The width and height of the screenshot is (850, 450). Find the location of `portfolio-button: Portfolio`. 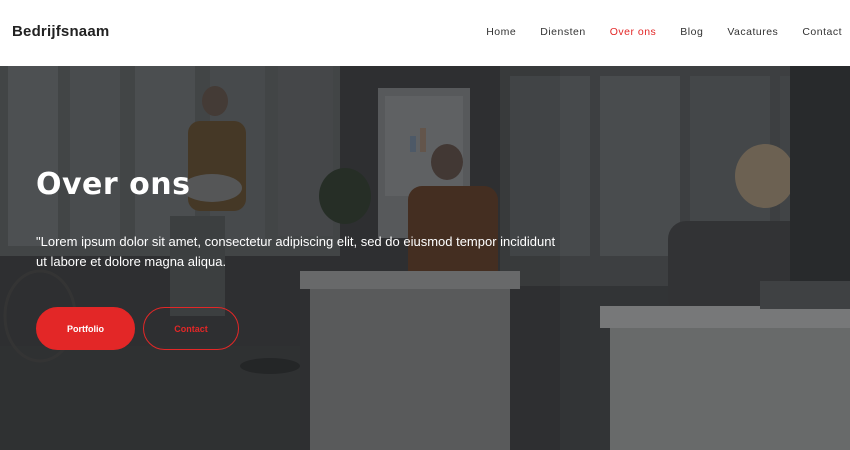

portfolio-button: Portfolio is located at coordinates (85, 328).